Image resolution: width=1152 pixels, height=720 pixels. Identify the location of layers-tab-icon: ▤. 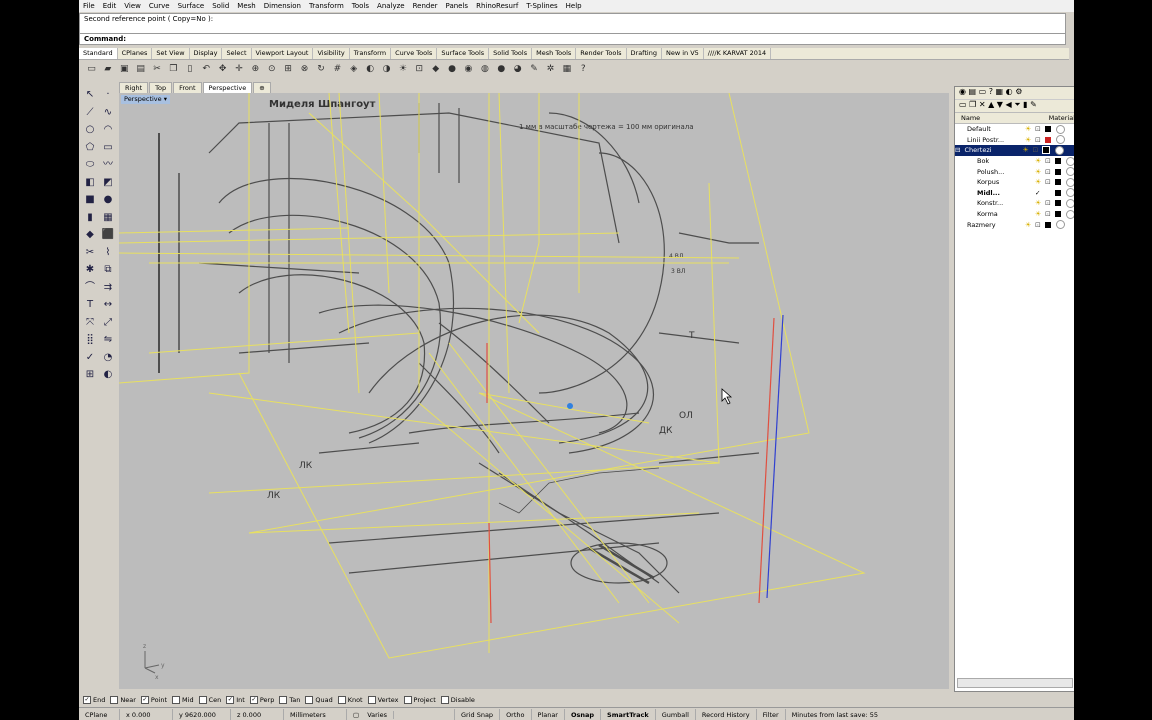
(973, 91).